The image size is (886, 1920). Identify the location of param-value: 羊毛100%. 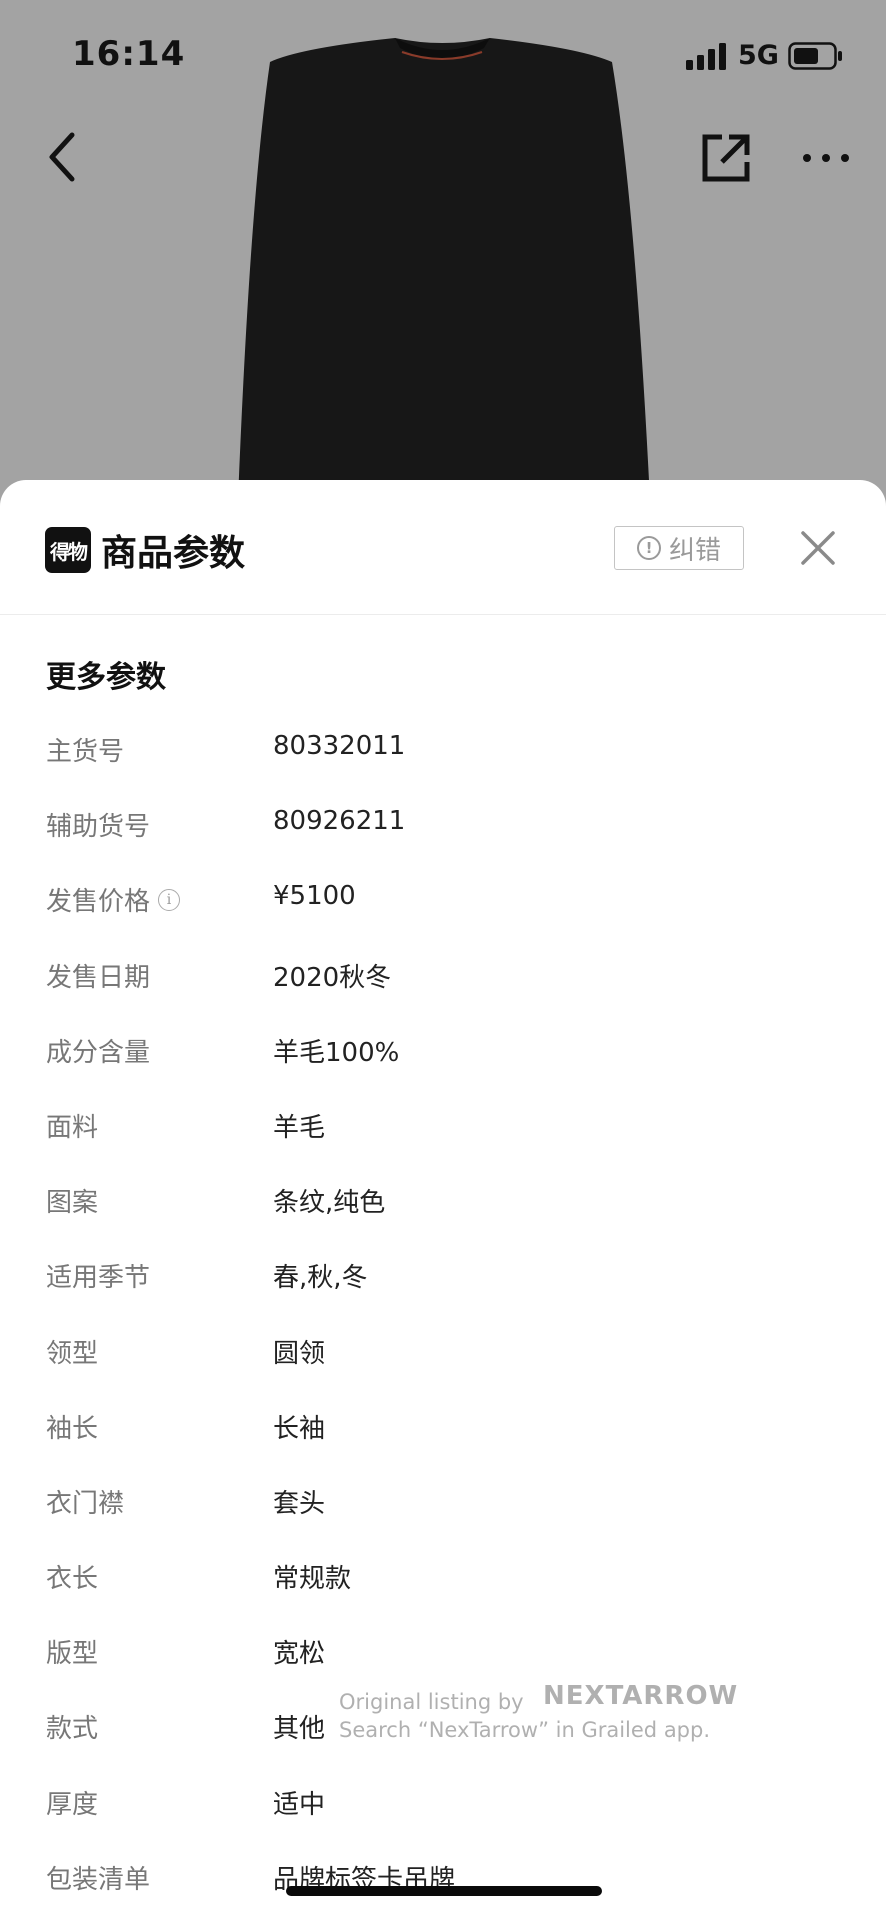
(336, 1052).